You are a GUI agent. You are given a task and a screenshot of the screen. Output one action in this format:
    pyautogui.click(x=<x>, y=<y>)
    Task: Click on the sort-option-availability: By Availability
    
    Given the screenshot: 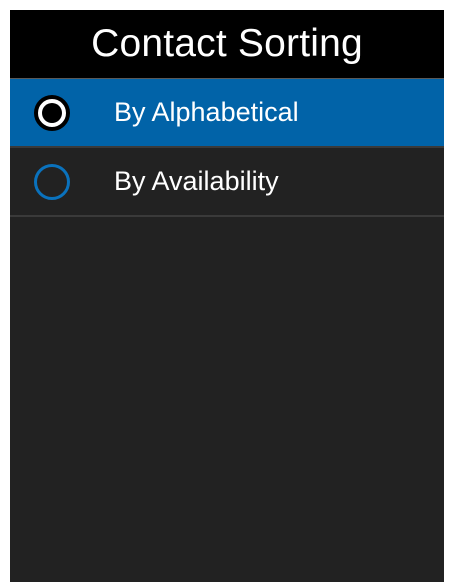 What is the action you would take?
    pyautogui.click(x=227, y=182)
    